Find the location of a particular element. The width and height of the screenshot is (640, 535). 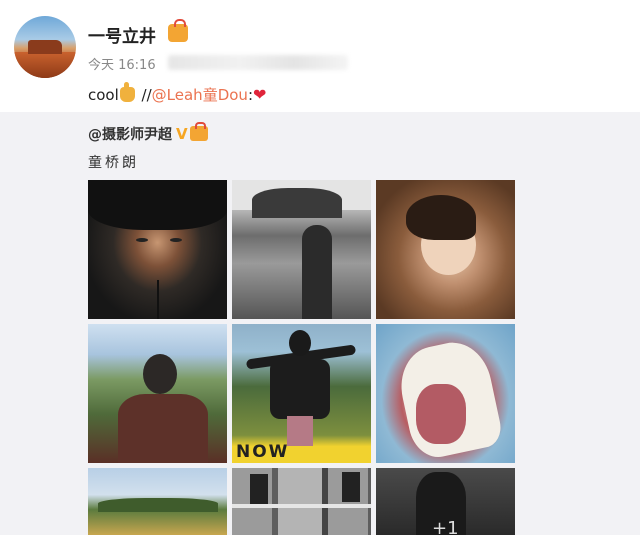

mention-link: @Leah童Dou is located at coordinates (200, 95).